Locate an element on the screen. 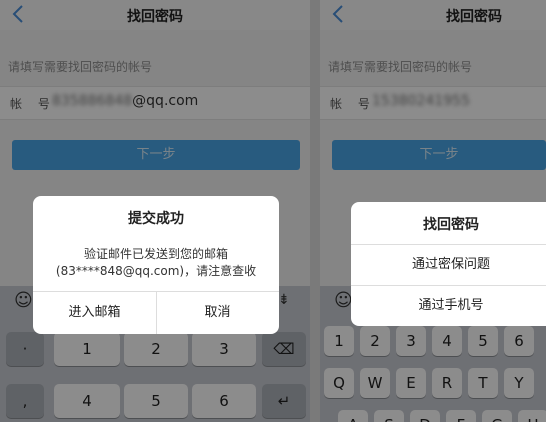  menu-title: 找回密码 is located at coordinates (451, 225).